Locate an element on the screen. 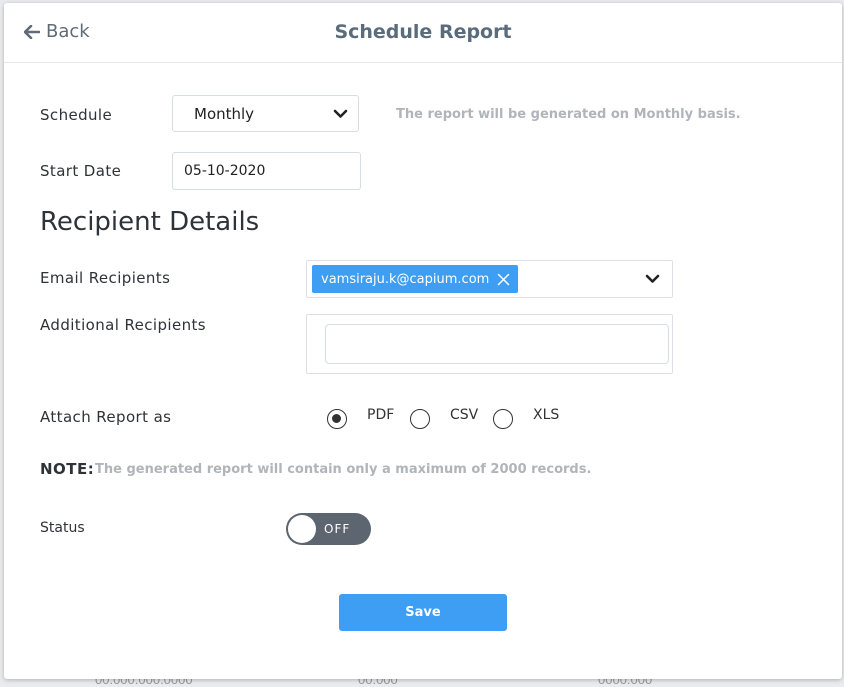 This screenshot has height=687, width=844. recipient-details-heading: Recipient Details is located at coordinates (150, 222).